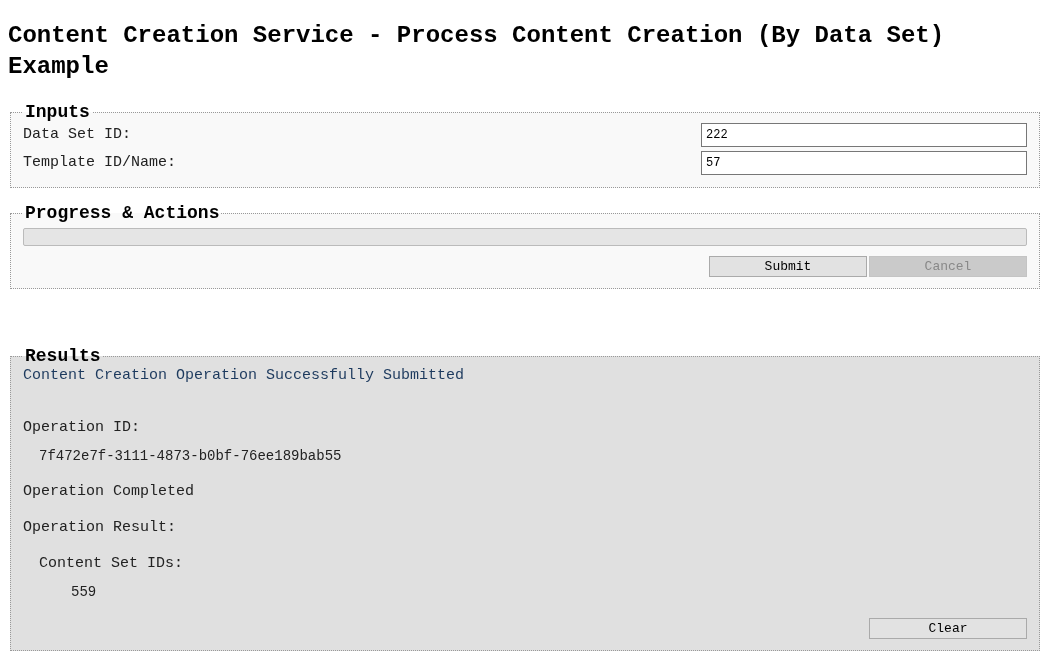 This screenshot has height=670, width=1050. Describe the element at coordinates (948, 628) in the screenshot. I see `clear-button: Clear` at that location.